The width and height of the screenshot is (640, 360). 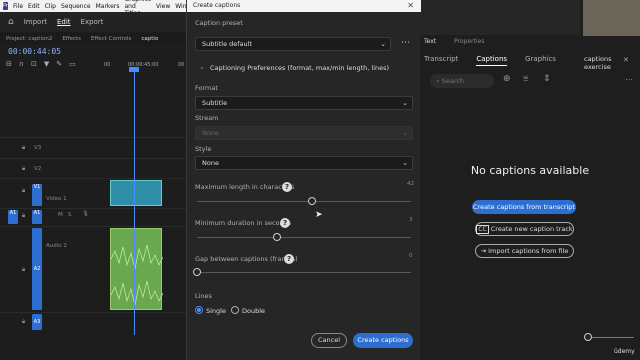 What do you see at coordinates (411, 220) in the screenshot?
I see `min-duration-max: 3` at bounding box center [411, 220].